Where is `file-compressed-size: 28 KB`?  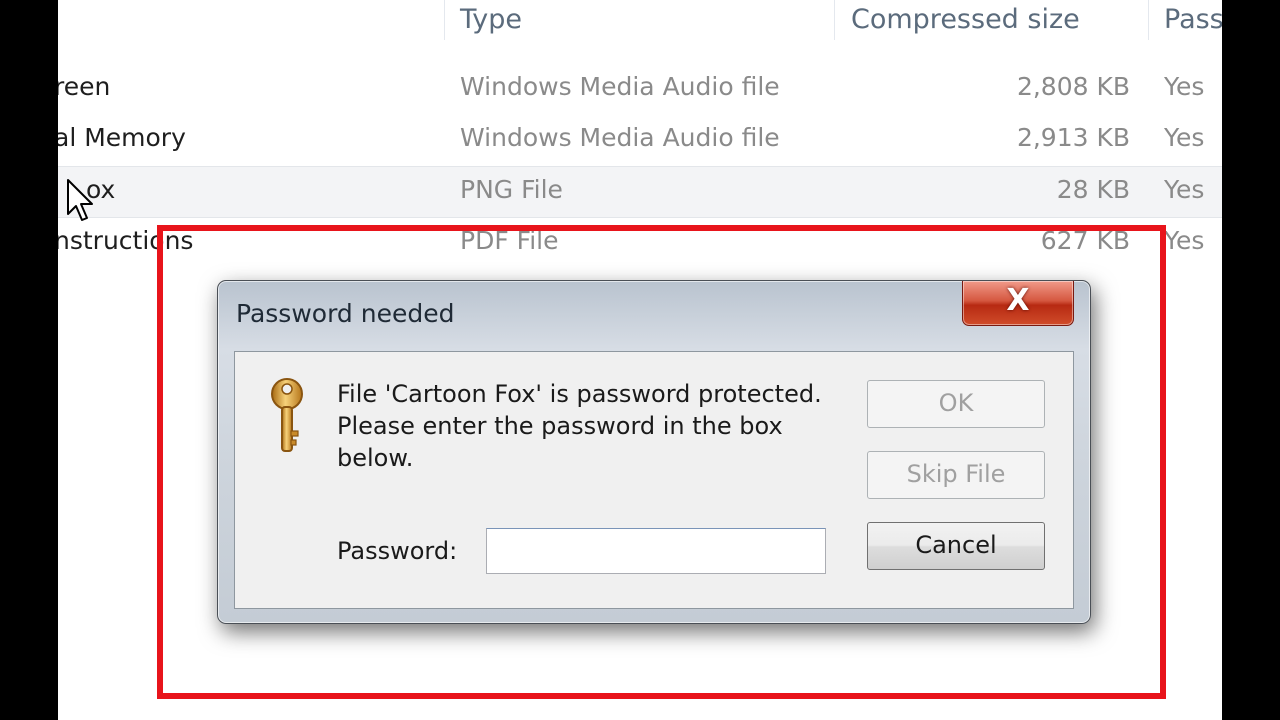 file-compressed-size: 28 KB is located at coordinates (1093, 189).